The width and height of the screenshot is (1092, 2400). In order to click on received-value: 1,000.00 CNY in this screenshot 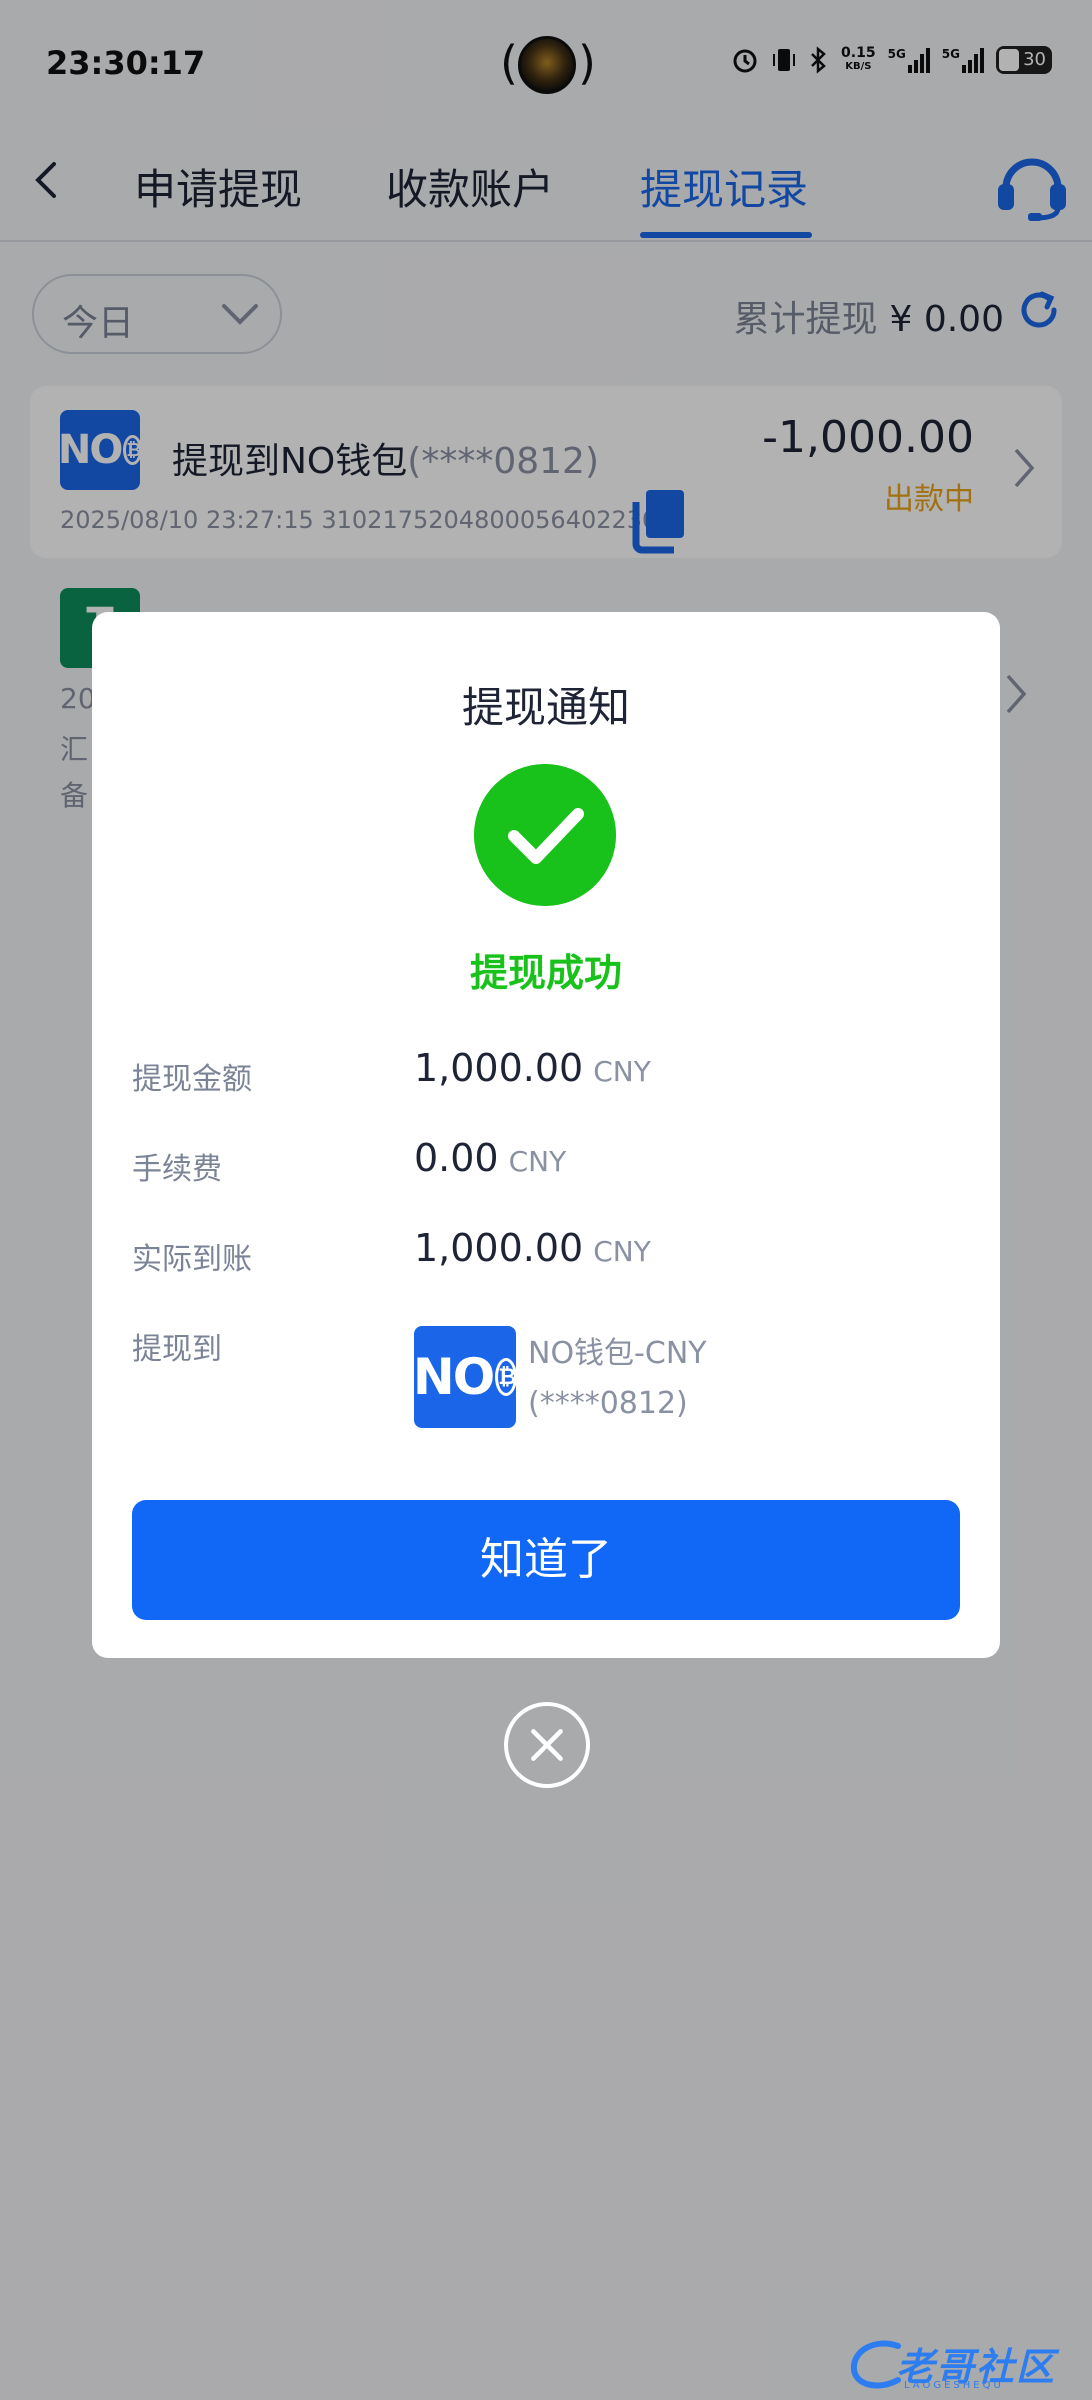, I will do `click(532, 1248)`.